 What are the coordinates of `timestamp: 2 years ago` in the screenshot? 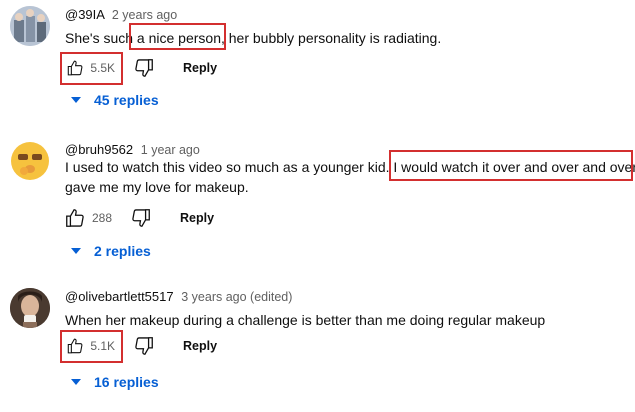 It's located at (144, 15).